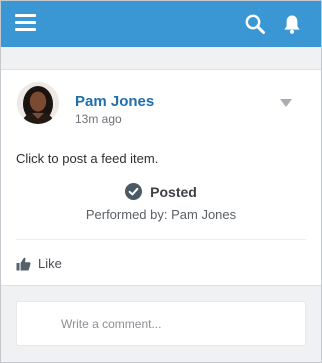 The width and height of the screenshot is (322, 363). I want to click on bell-icon, so click(292, 24).